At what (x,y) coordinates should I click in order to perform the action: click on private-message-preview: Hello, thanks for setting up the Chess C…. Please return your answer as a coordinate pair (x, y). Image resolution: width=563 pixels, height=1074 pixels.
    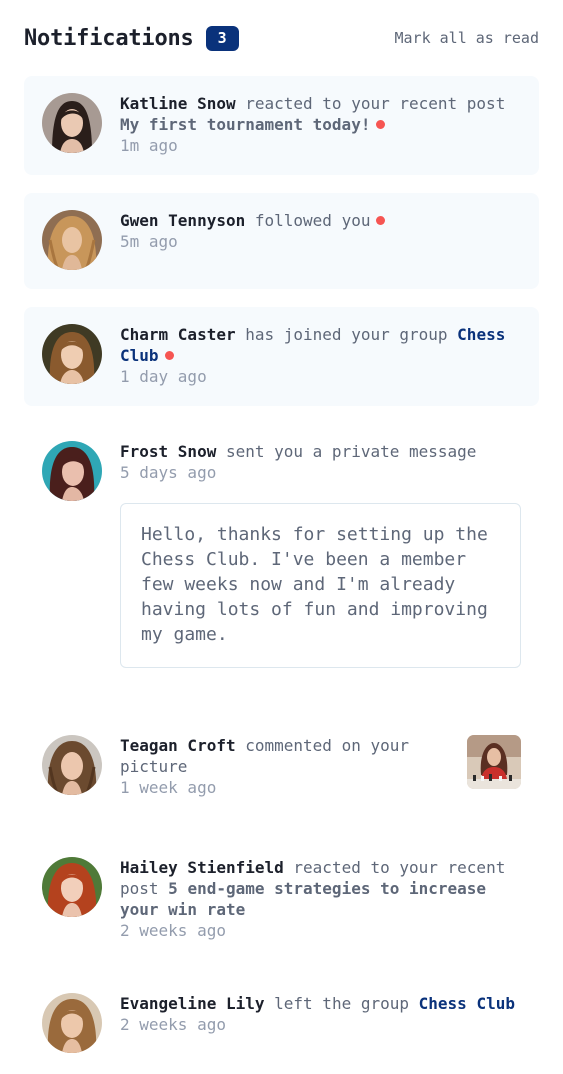
    Looking at the image, I should click on (320, 585).